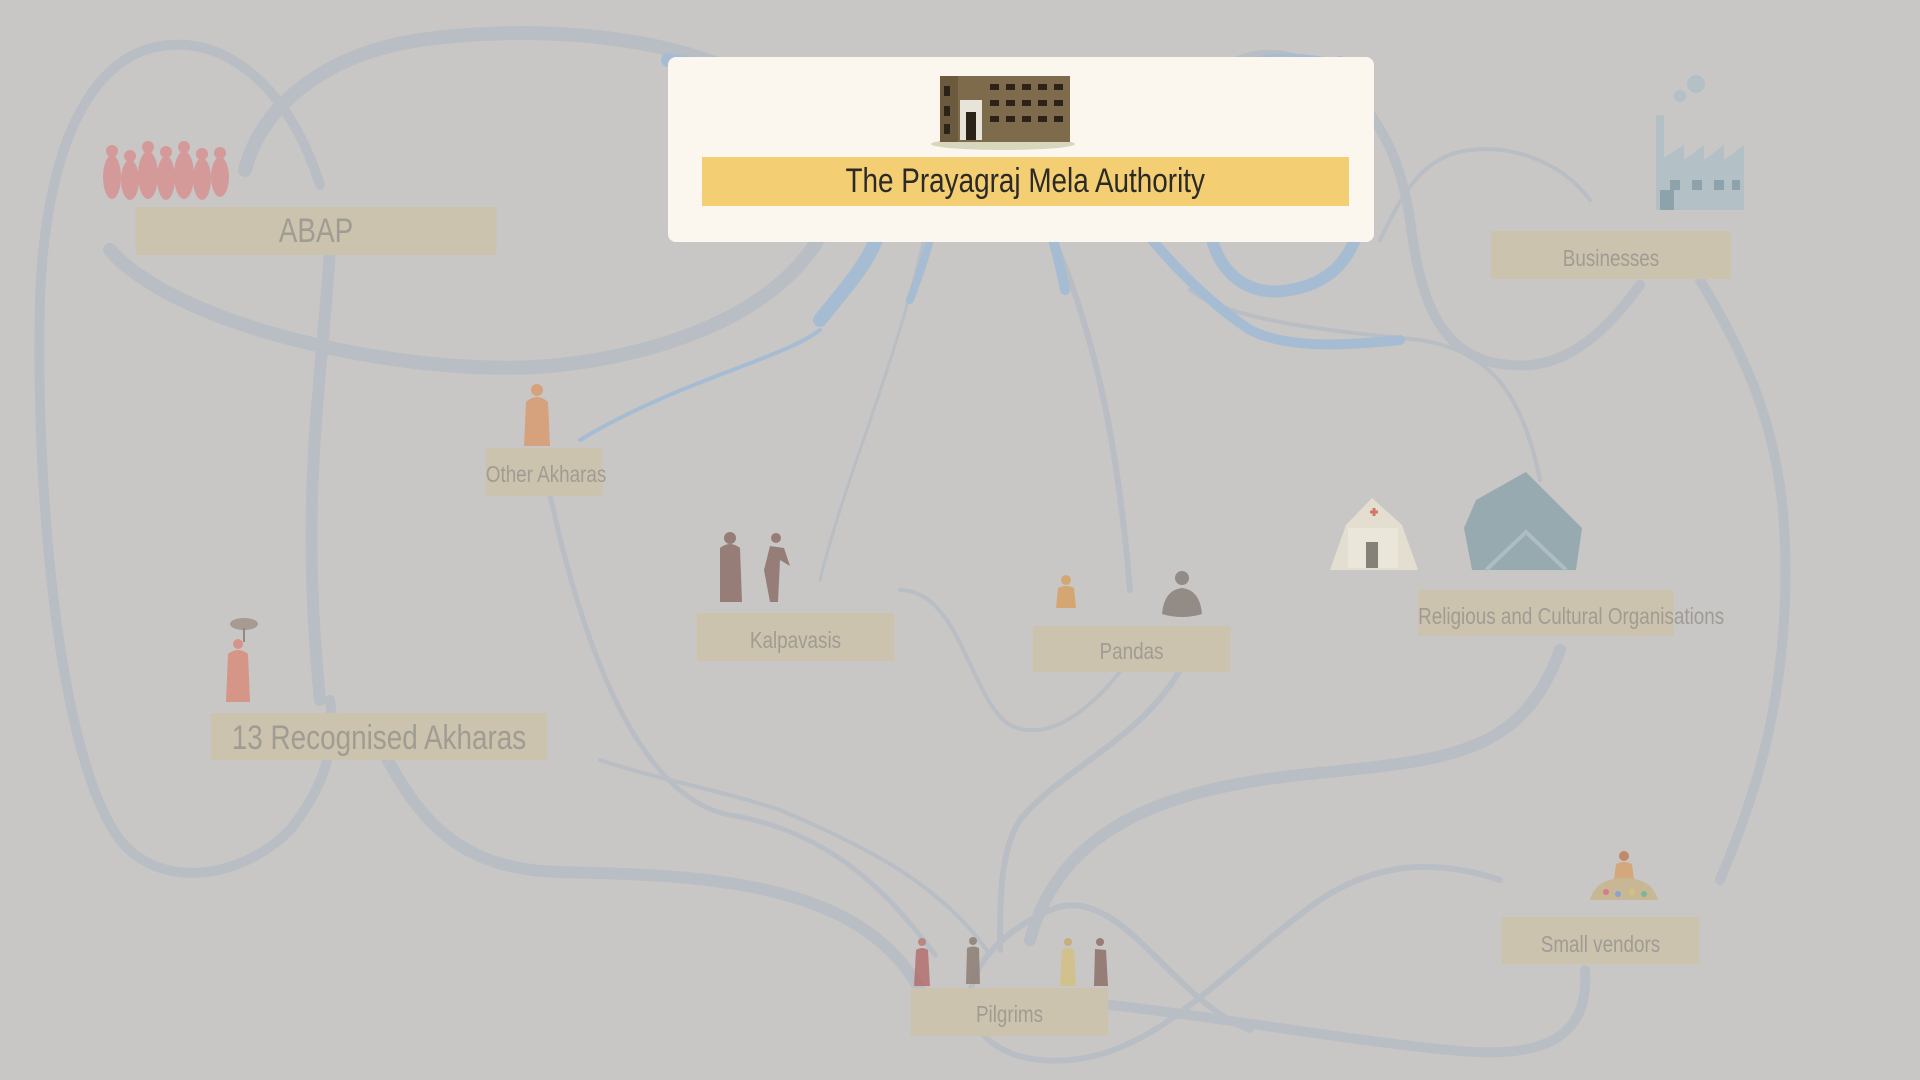 The height and width of the screenshot is (1080, 1920). Describe the element at coordinates (242, 660) in the screenshot. I see `umbrella-sadhu-icon` at that location.